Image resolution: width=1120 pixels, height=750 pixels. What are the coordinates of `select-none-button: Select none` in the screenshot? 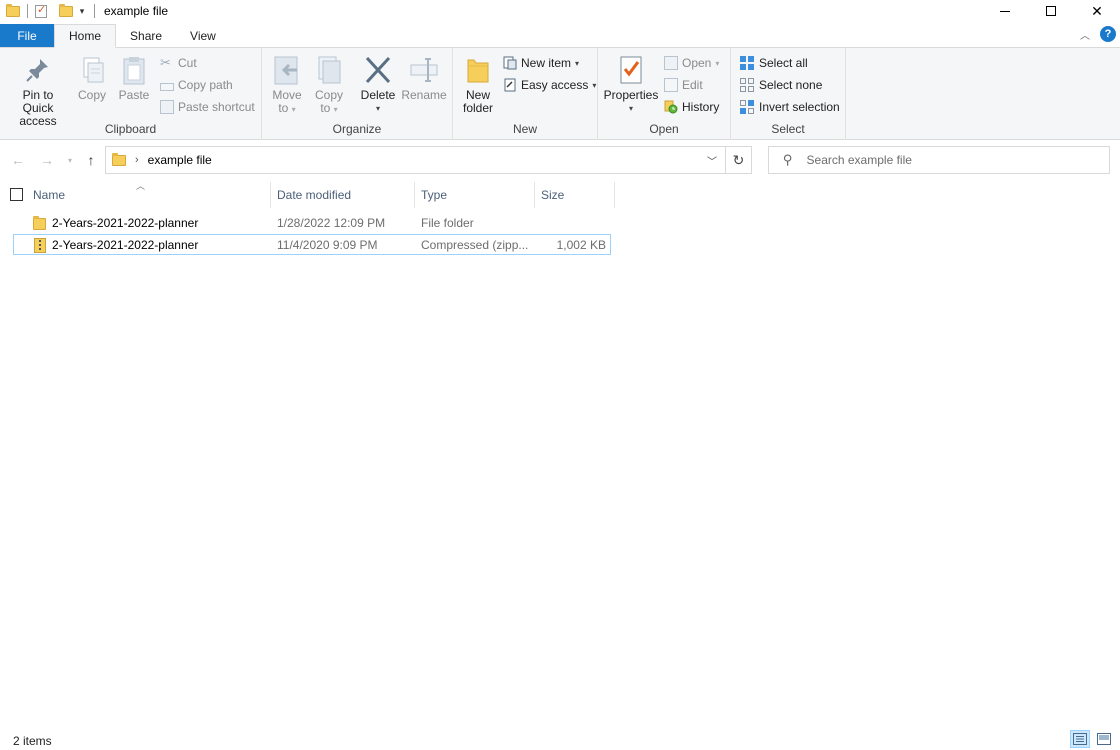 It's located at (780, 85).